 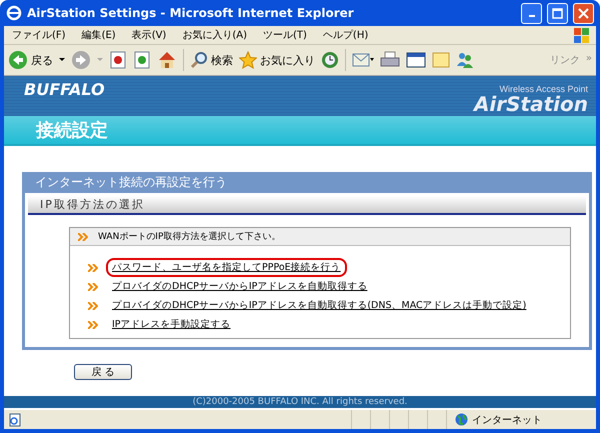 What do you see at coordinates (543, 89) in the screenshot?
I see `product-tagline: Wireless Access Point` at bounding box center [543, 89].